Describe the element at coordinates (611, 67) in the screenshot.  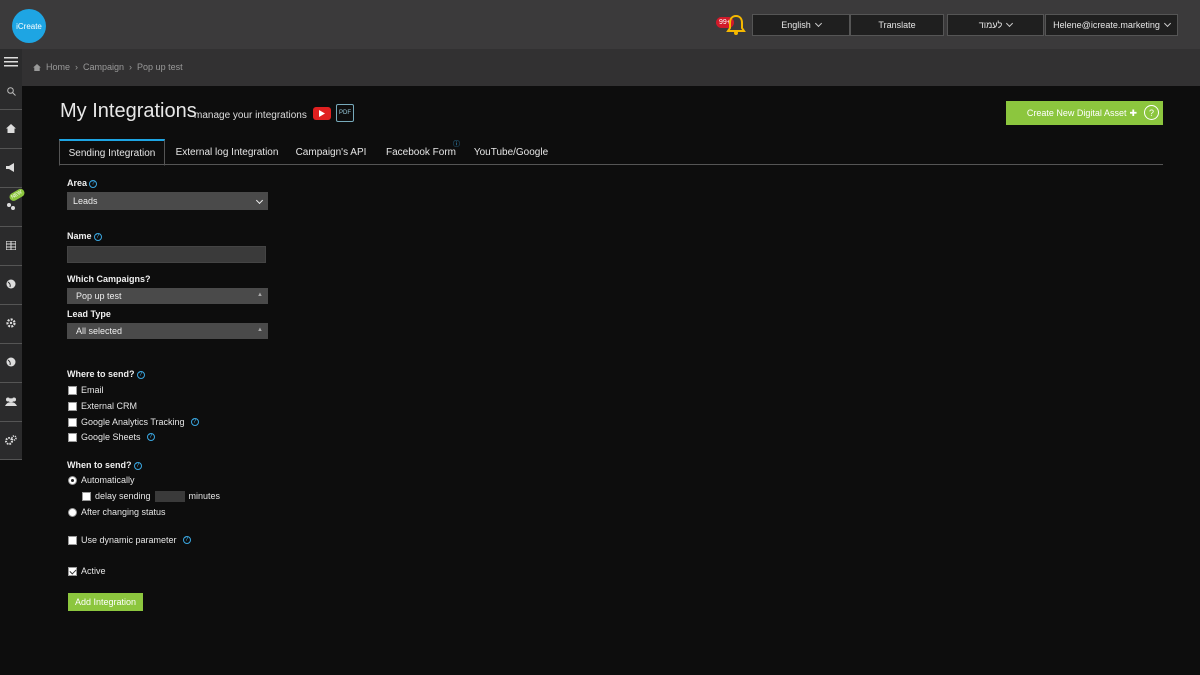
I see `breadcrumb-bar: Home › Campaign › Pop up test` at that location.